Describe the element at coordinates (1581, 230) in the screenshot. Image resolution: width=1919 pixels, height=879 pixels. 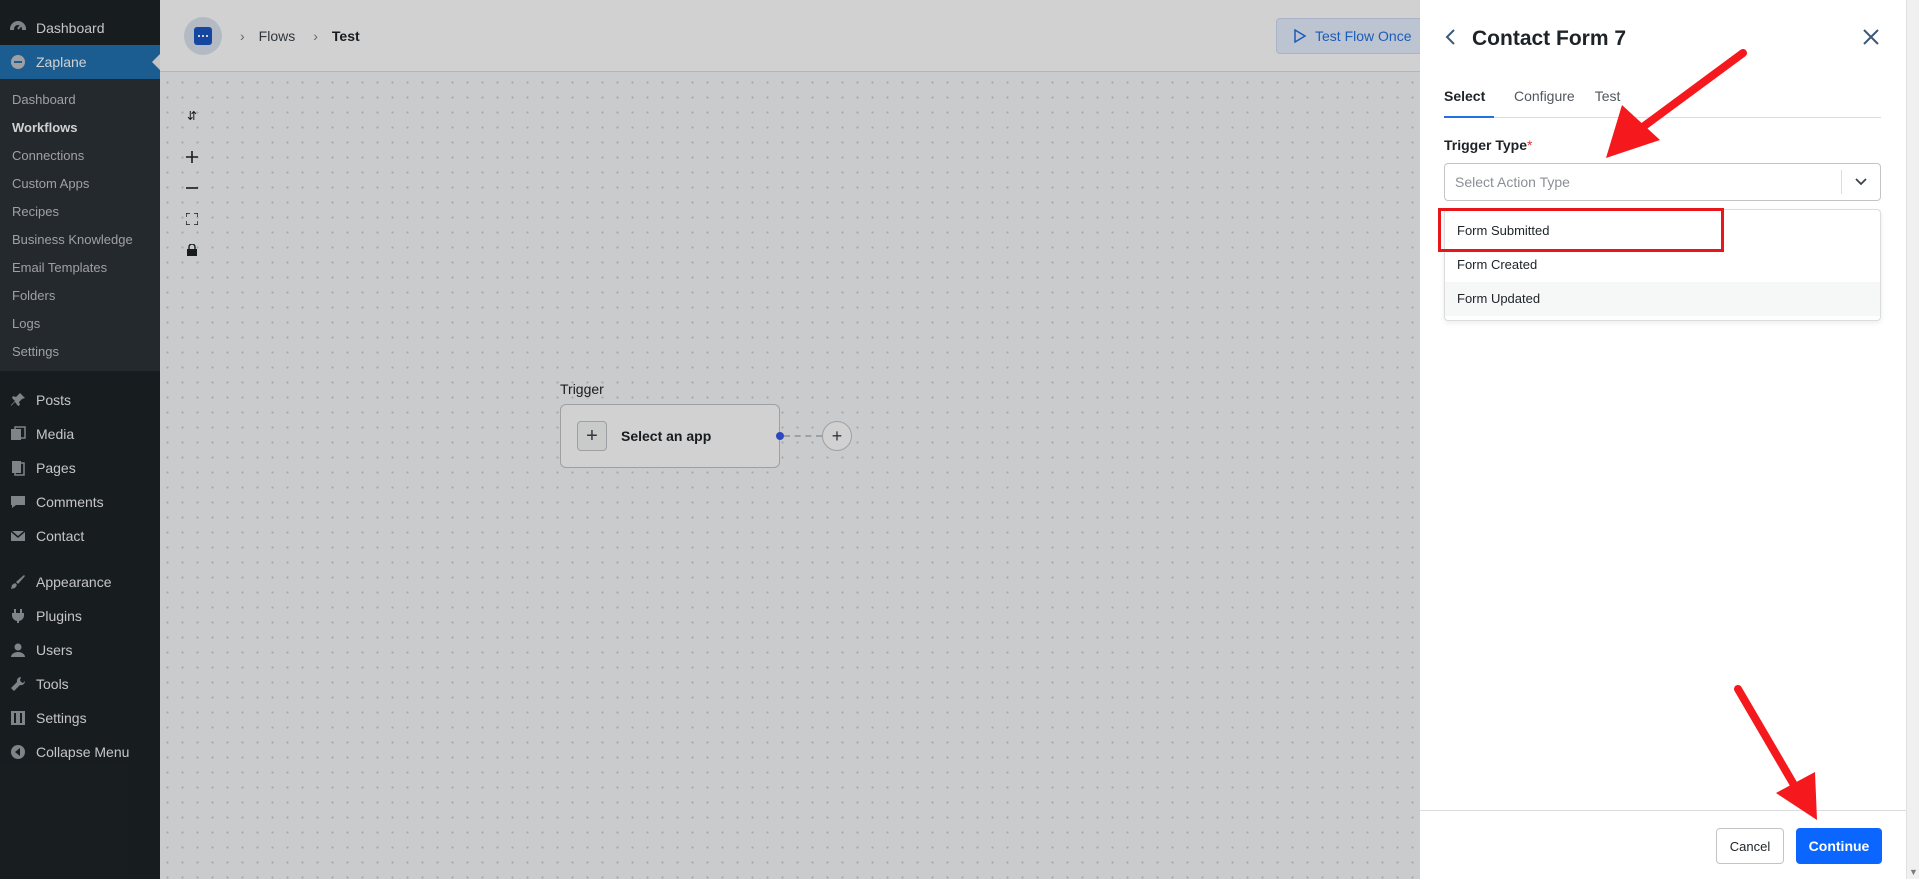
I see `annotation-highlight-box` at that location.